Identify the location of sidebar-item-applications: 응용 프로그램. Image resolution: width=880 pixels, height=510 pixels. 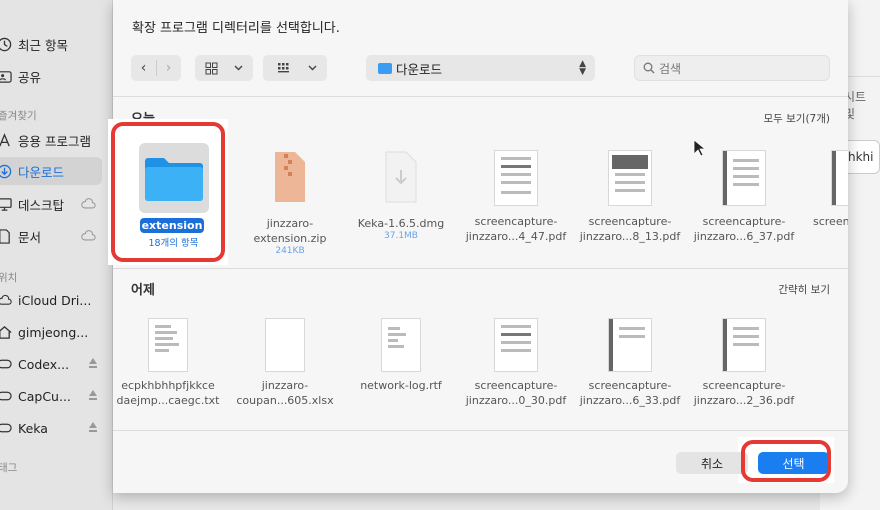
(55, 140).